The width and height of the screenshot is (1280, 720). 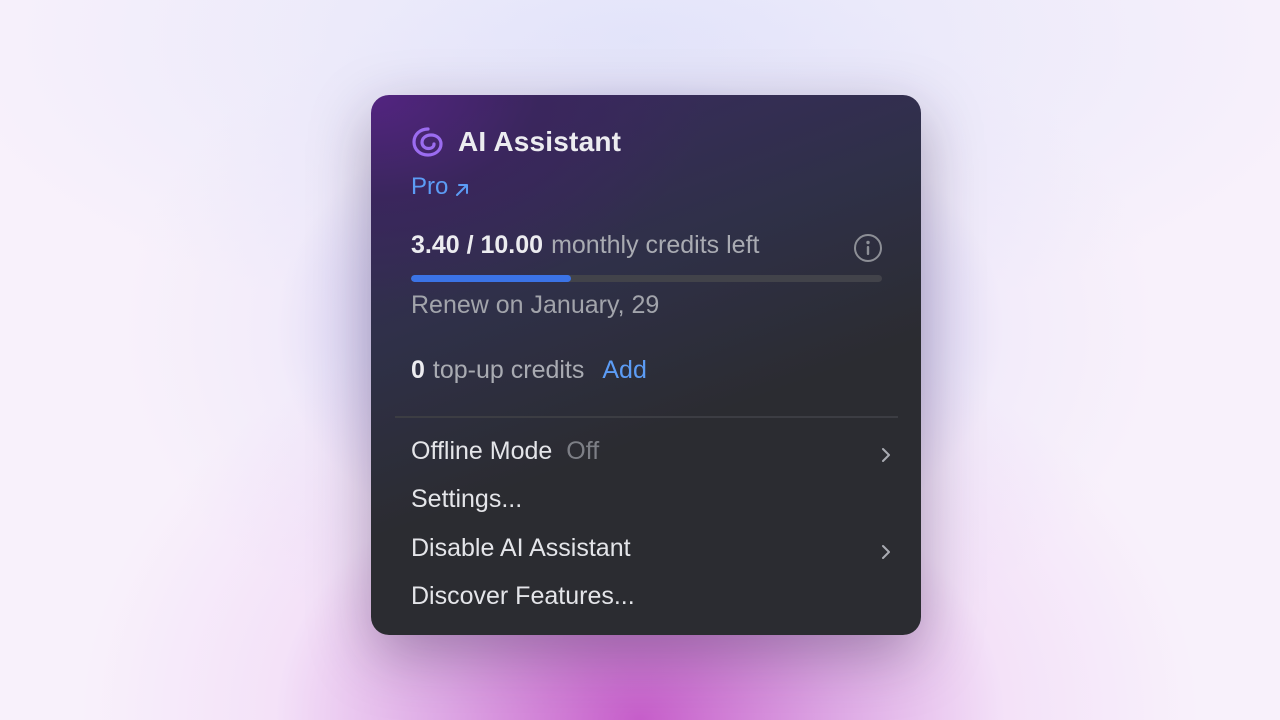 What do you see at coordinates (508, 370) in the screenshot?
I see `topup-credits-label: top-up credits` at bounding box center [508, 370].